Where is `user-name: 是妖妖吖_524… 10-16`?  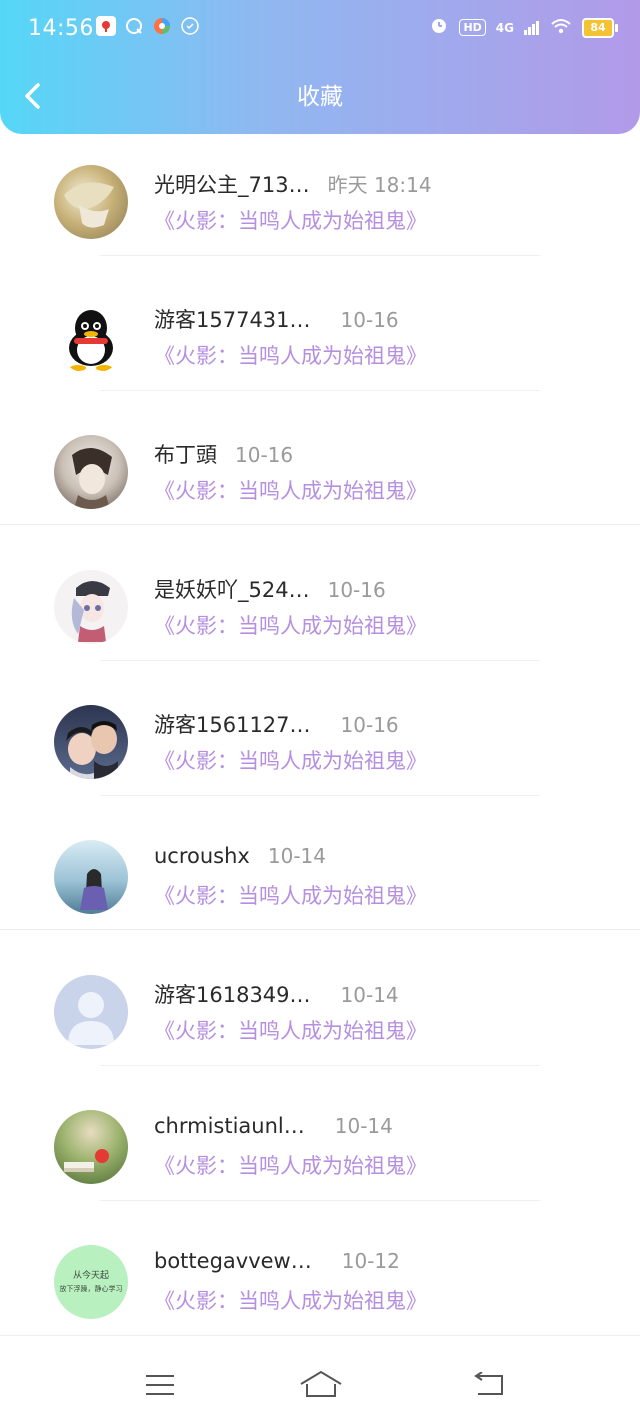
user-name: 是妖妖吖_524… 10-16 is located at coordinates (270, 589).